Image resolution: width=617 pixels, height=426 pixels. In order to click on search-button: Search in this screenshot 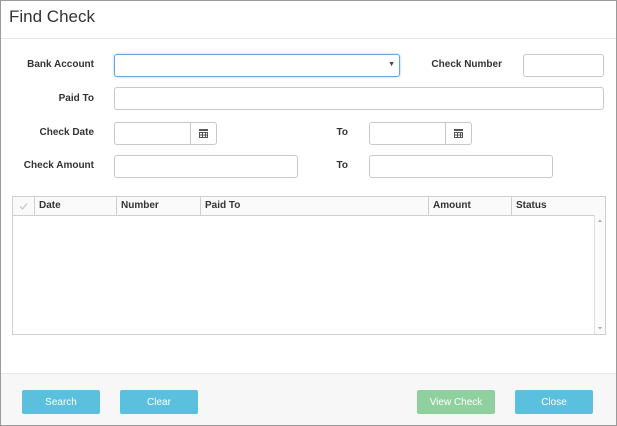, I will do `click(61, 402)`.